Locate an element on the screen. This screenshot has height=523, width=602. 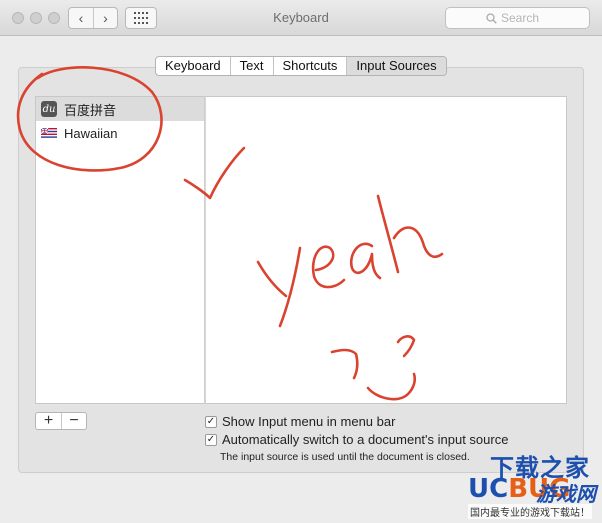
watermark-brand-bug: BUG is located at coordinates (539, 489).